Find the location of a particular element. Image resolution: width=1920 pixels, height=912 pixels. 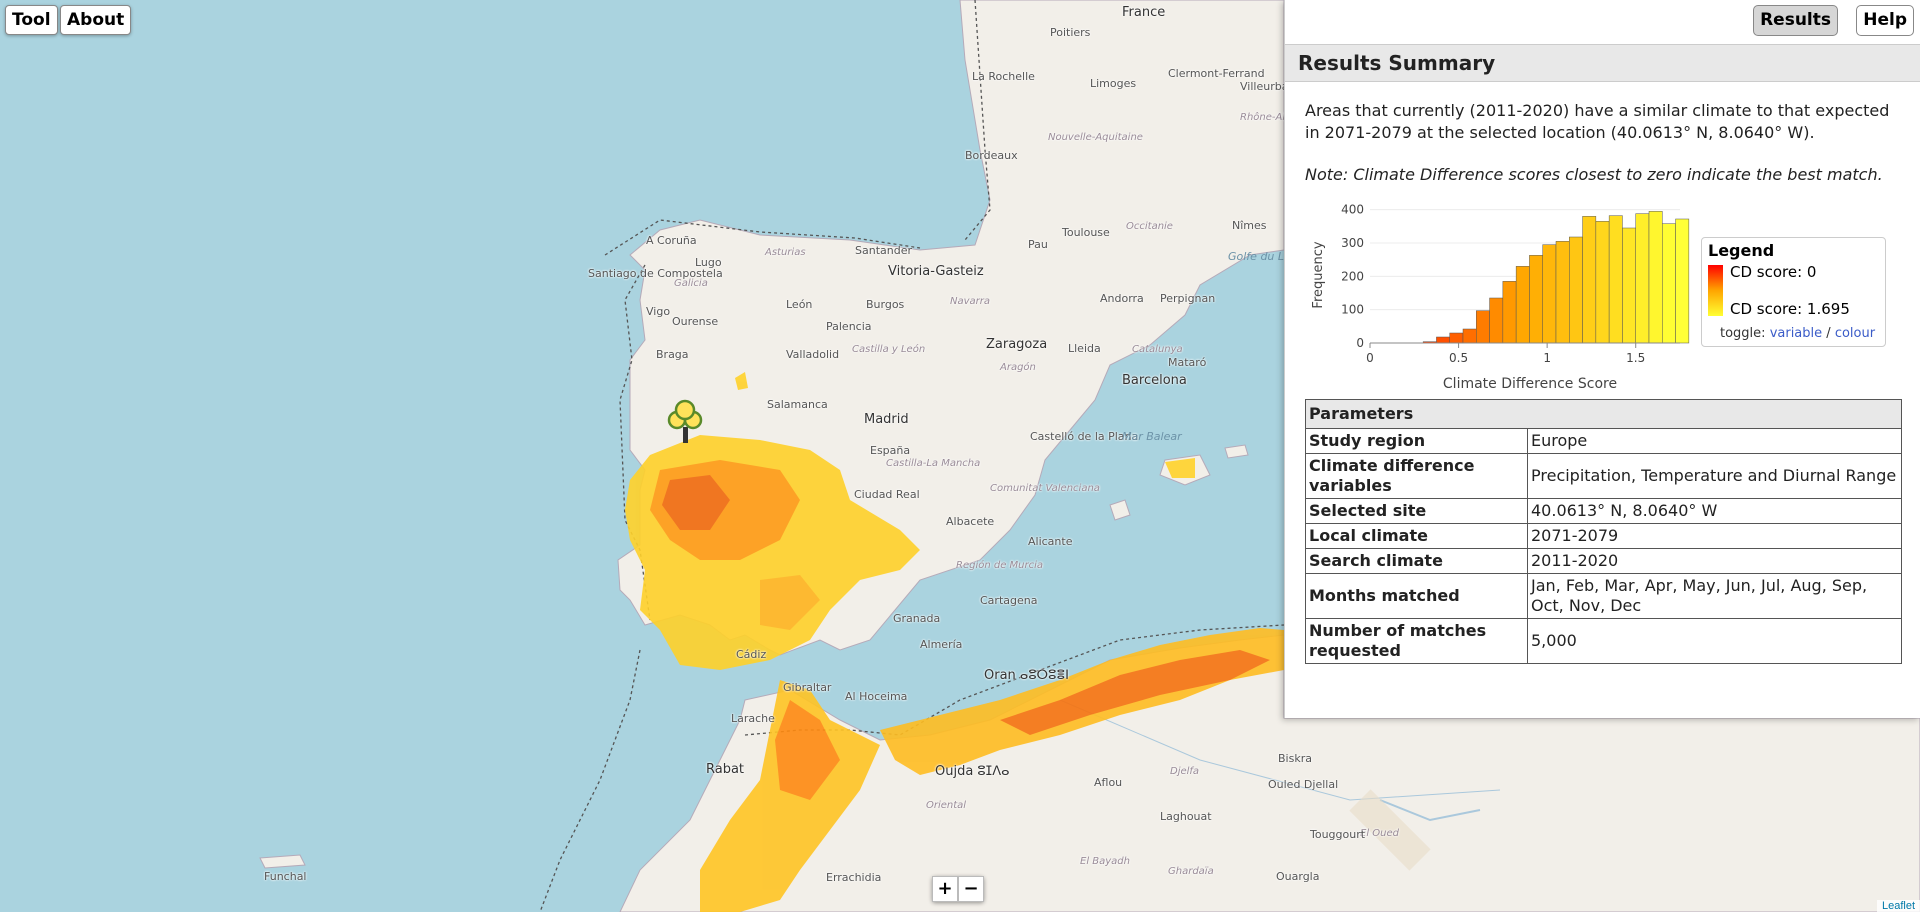

toggle-prefix: toggle: is located at coordinates (1743, 333).